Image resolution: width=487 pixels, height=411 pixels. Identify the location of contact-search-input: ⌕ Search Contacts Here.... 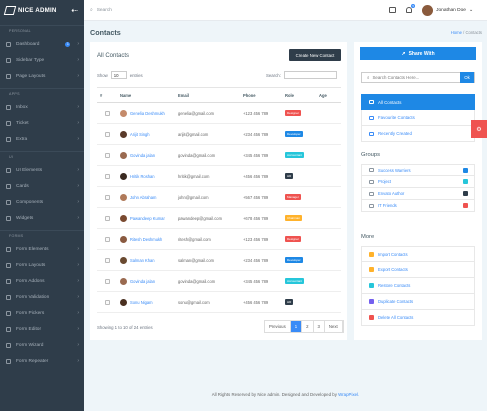
(411, 77).